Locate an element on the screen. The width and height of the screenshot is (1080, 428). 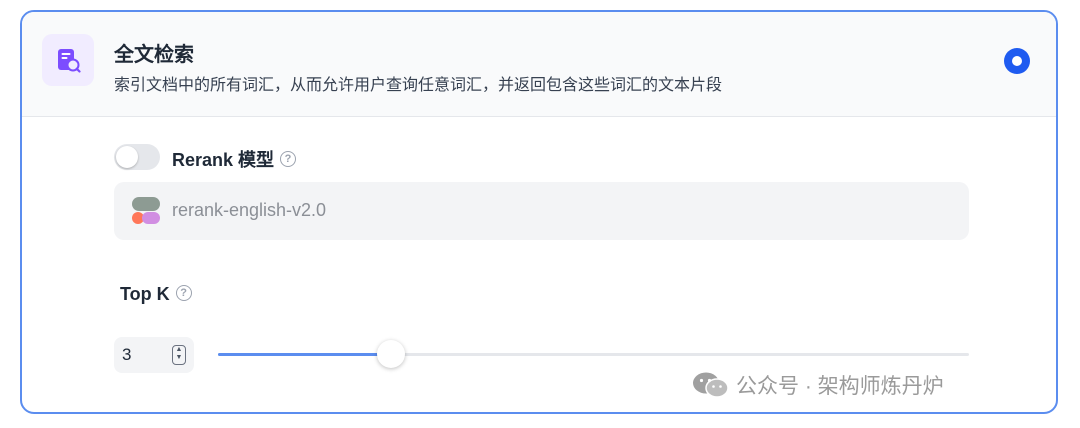
radio-dot is located at coordinates (1017, 61).